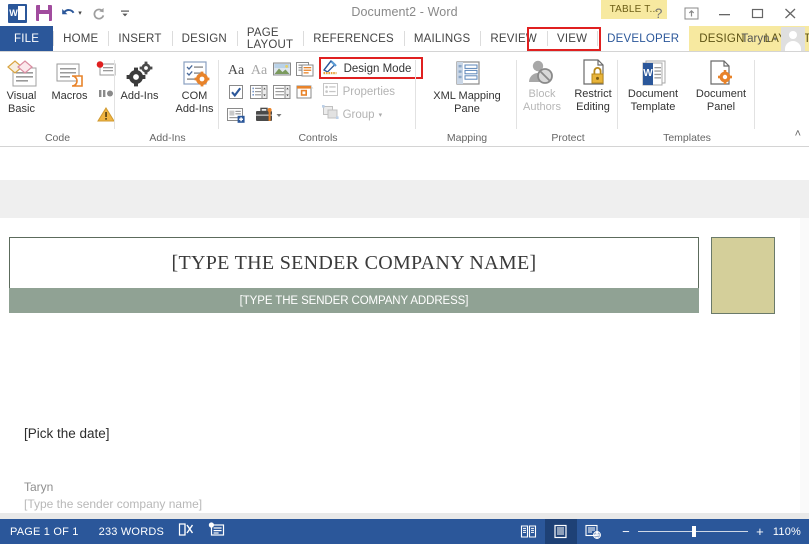 The image size is (809, 544). Describe the element at coordinates (560, 531) in the screenshot. I see `print-layout-icon` at that location.